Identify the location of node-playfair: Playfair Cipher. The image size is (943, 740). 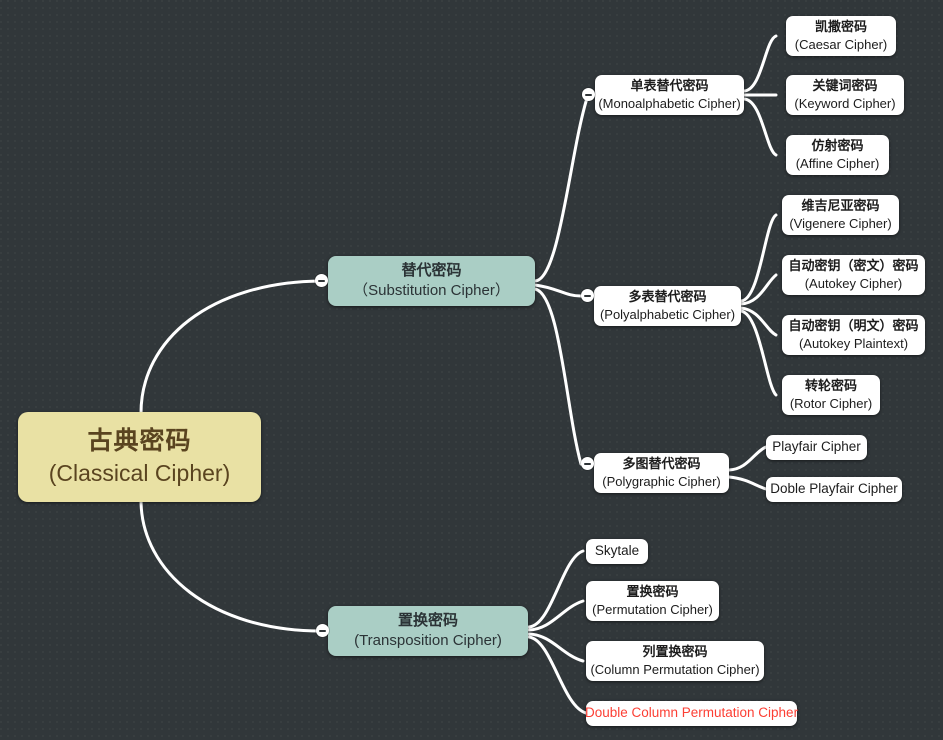
(816, 447).